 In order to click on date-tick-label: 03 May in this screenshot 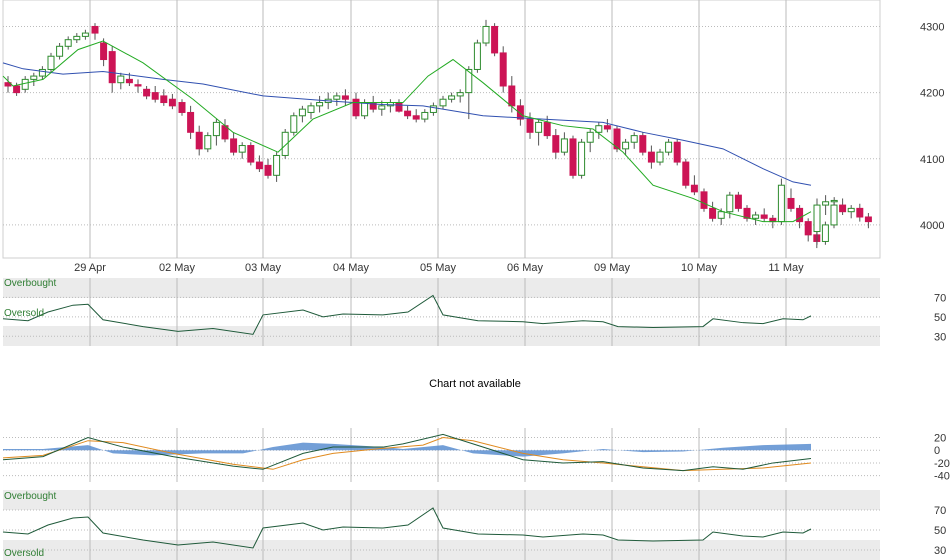, I will do `click(263, 268)`.